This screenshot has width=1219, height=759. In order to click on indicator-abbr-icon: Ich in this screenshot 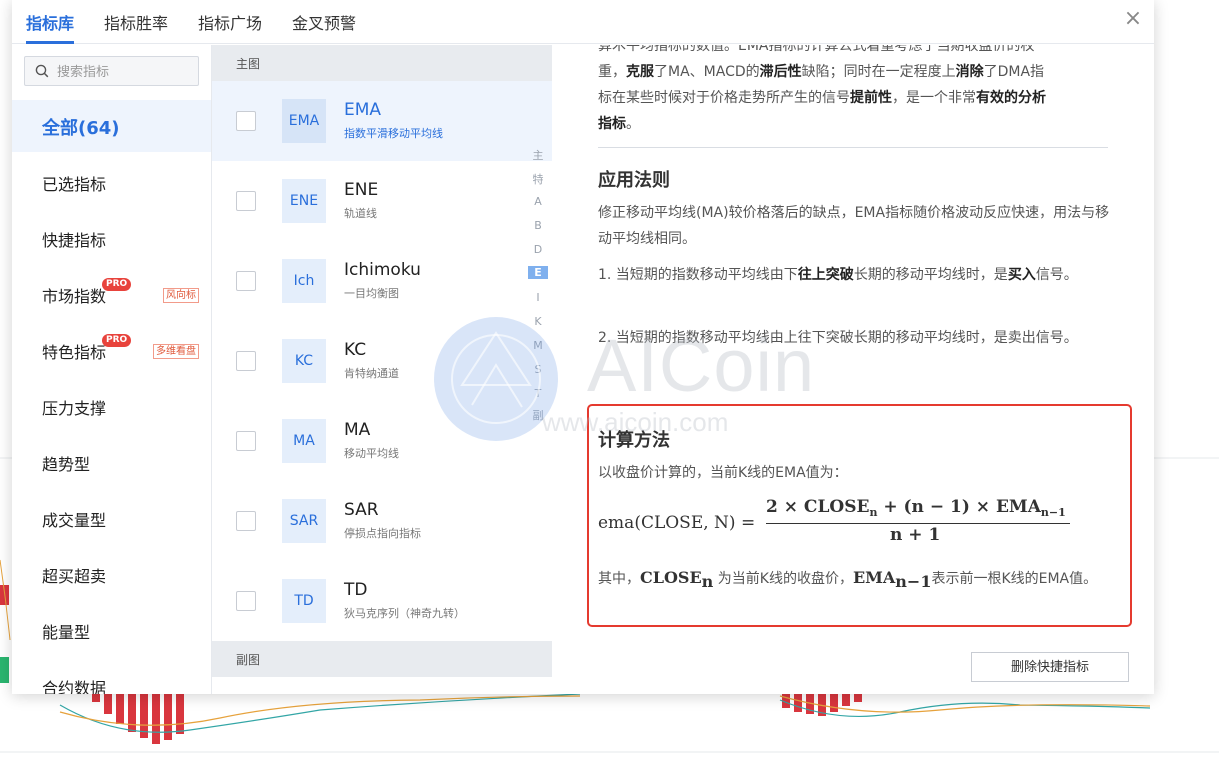, I will do `click(304, 281)`.